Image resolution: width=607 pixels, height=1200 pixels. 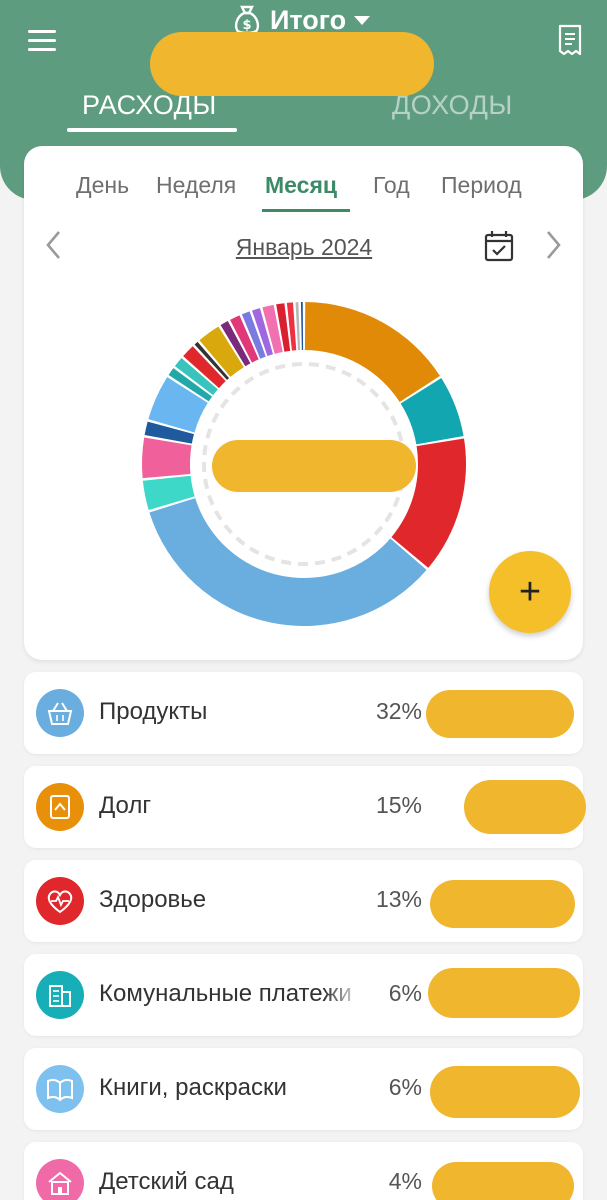 I want to click on period-year: Год, so click(x=391, y=185).